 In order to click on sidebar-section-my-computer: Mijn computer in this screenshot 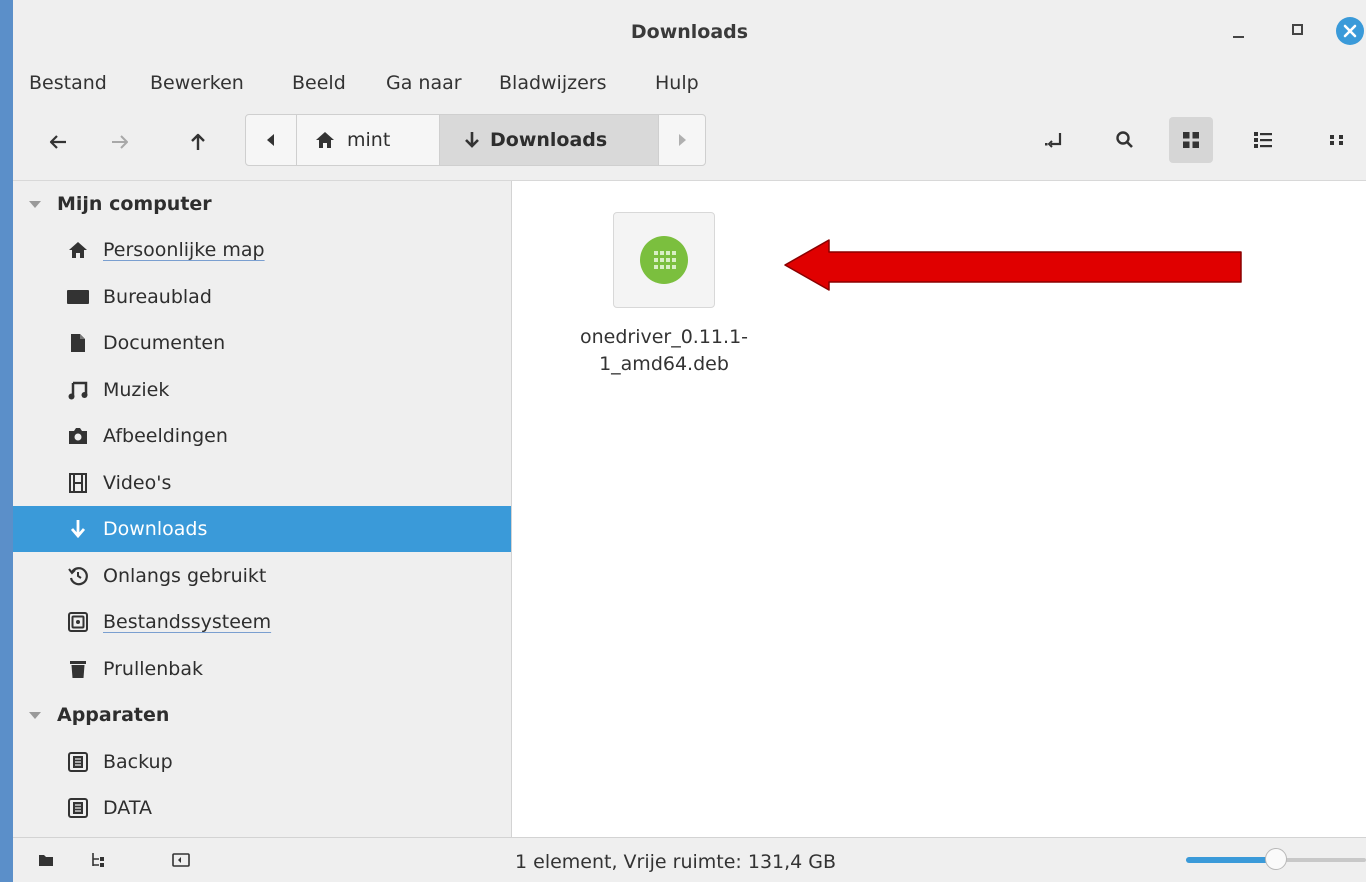, I will do `click(262, 204)`.